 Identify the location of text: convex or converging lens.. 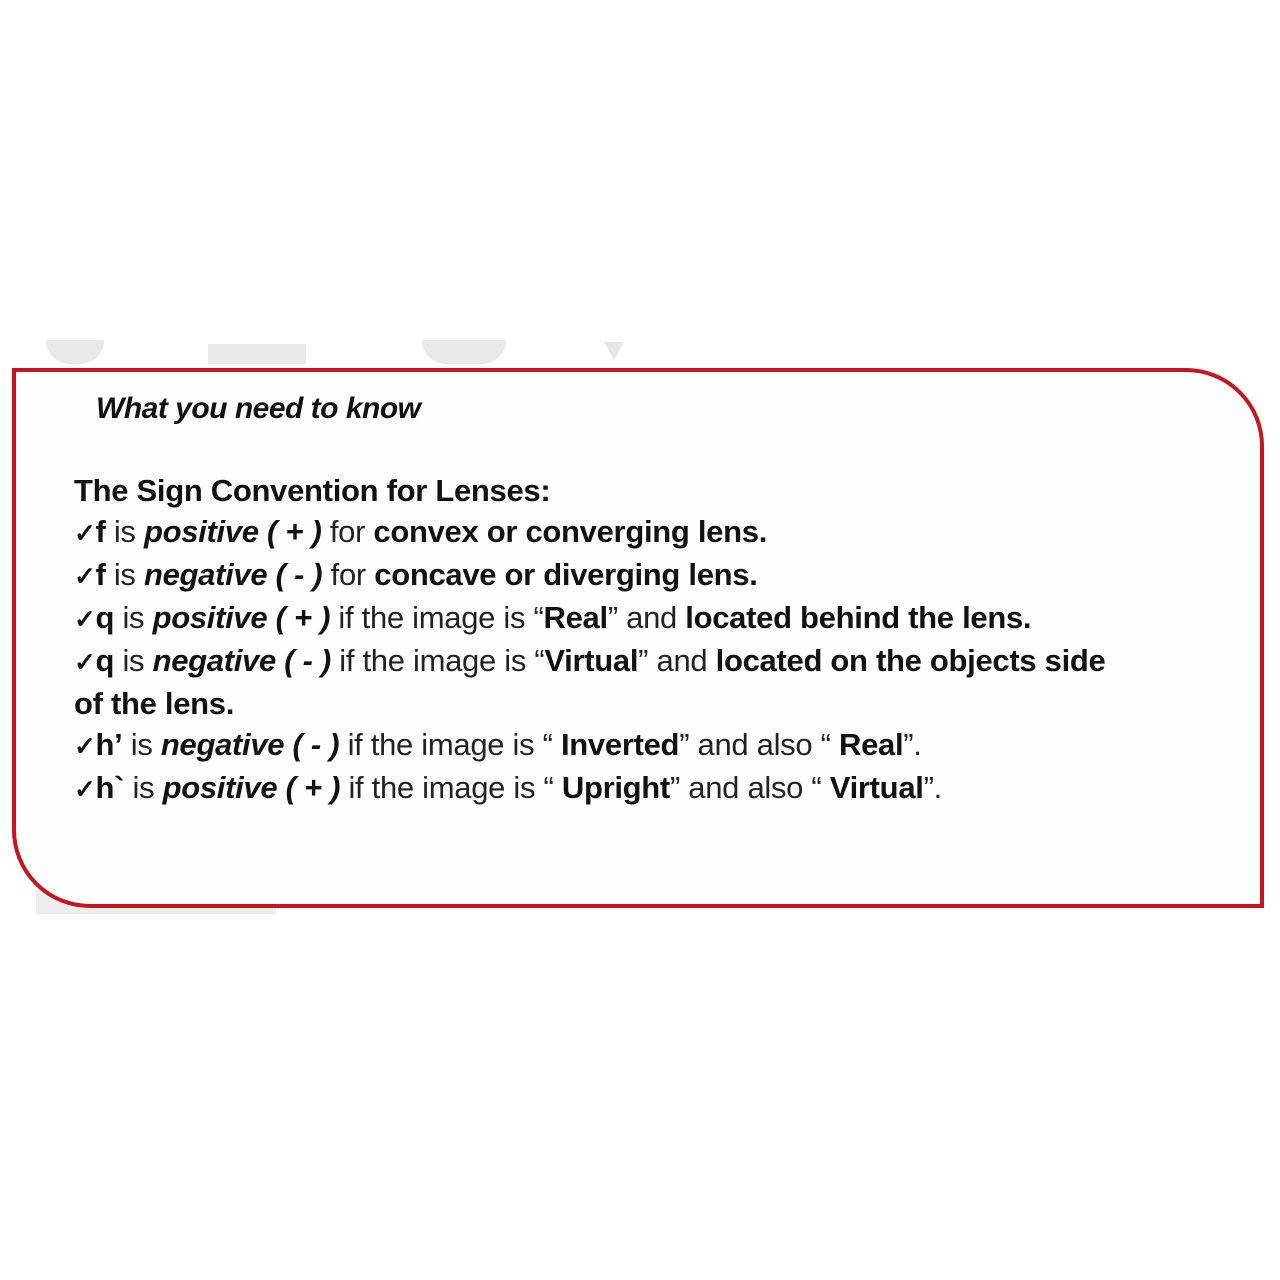
(570, 531).